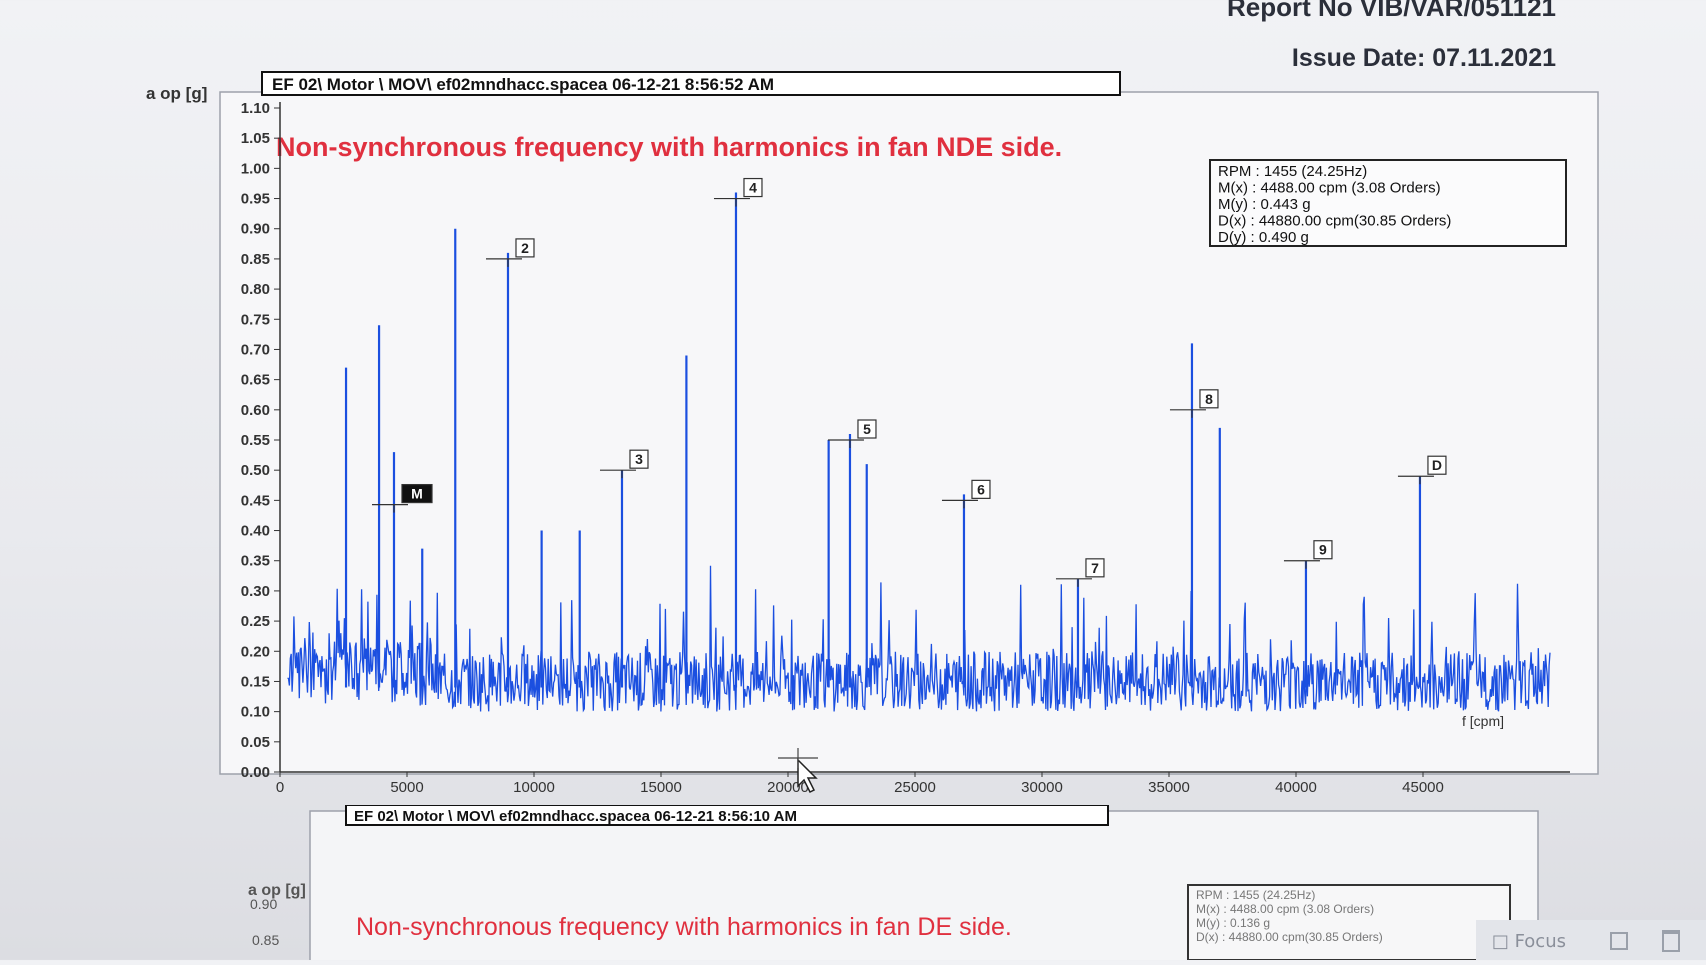 Image resolution: width=1706 pixels, height=965 pixels. What do you see at coordinates (1483, 721) in the screenshot?
I see `x-axis-label: f [cpm]` at bounding box center [1483, 721].